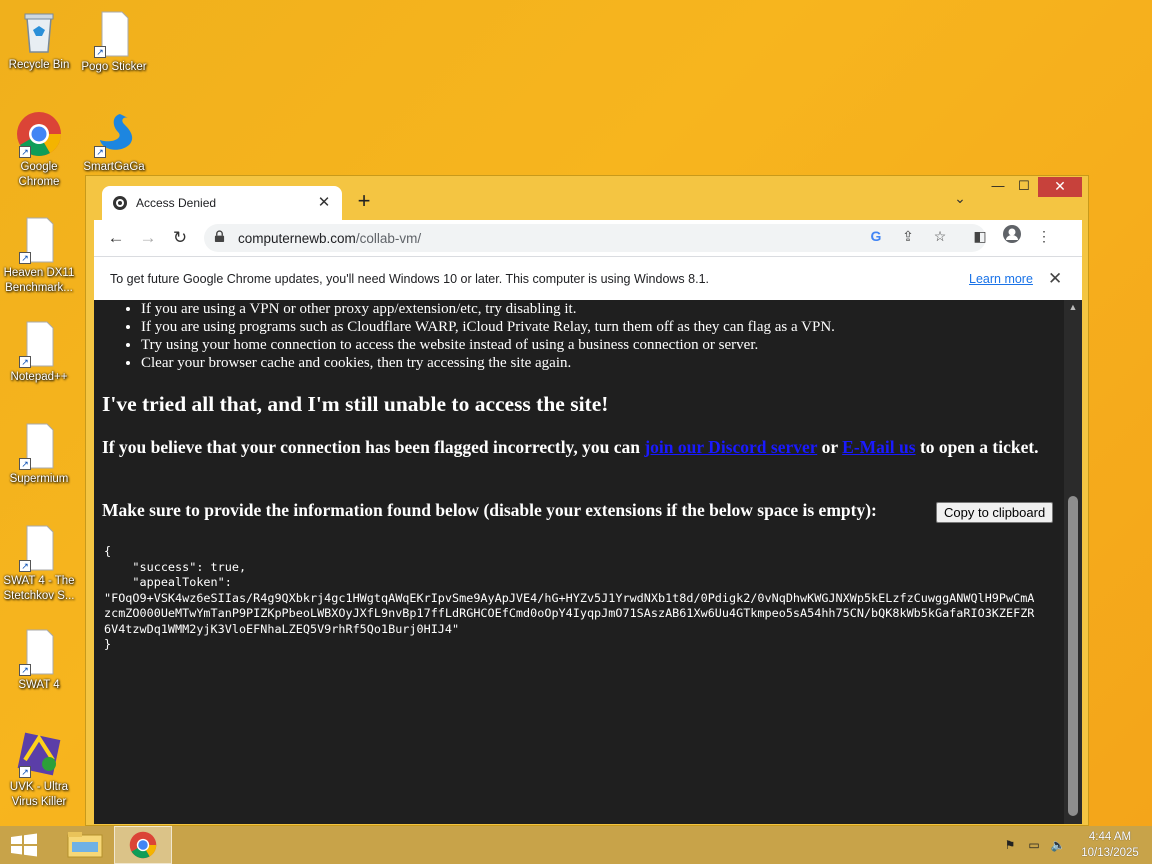 The height and width of the screenshot is (864, 1152). What do you see at coordinates (120, 203) in the screenshot?
I see `site-favicon-icon` at bounding box center [120, 203].